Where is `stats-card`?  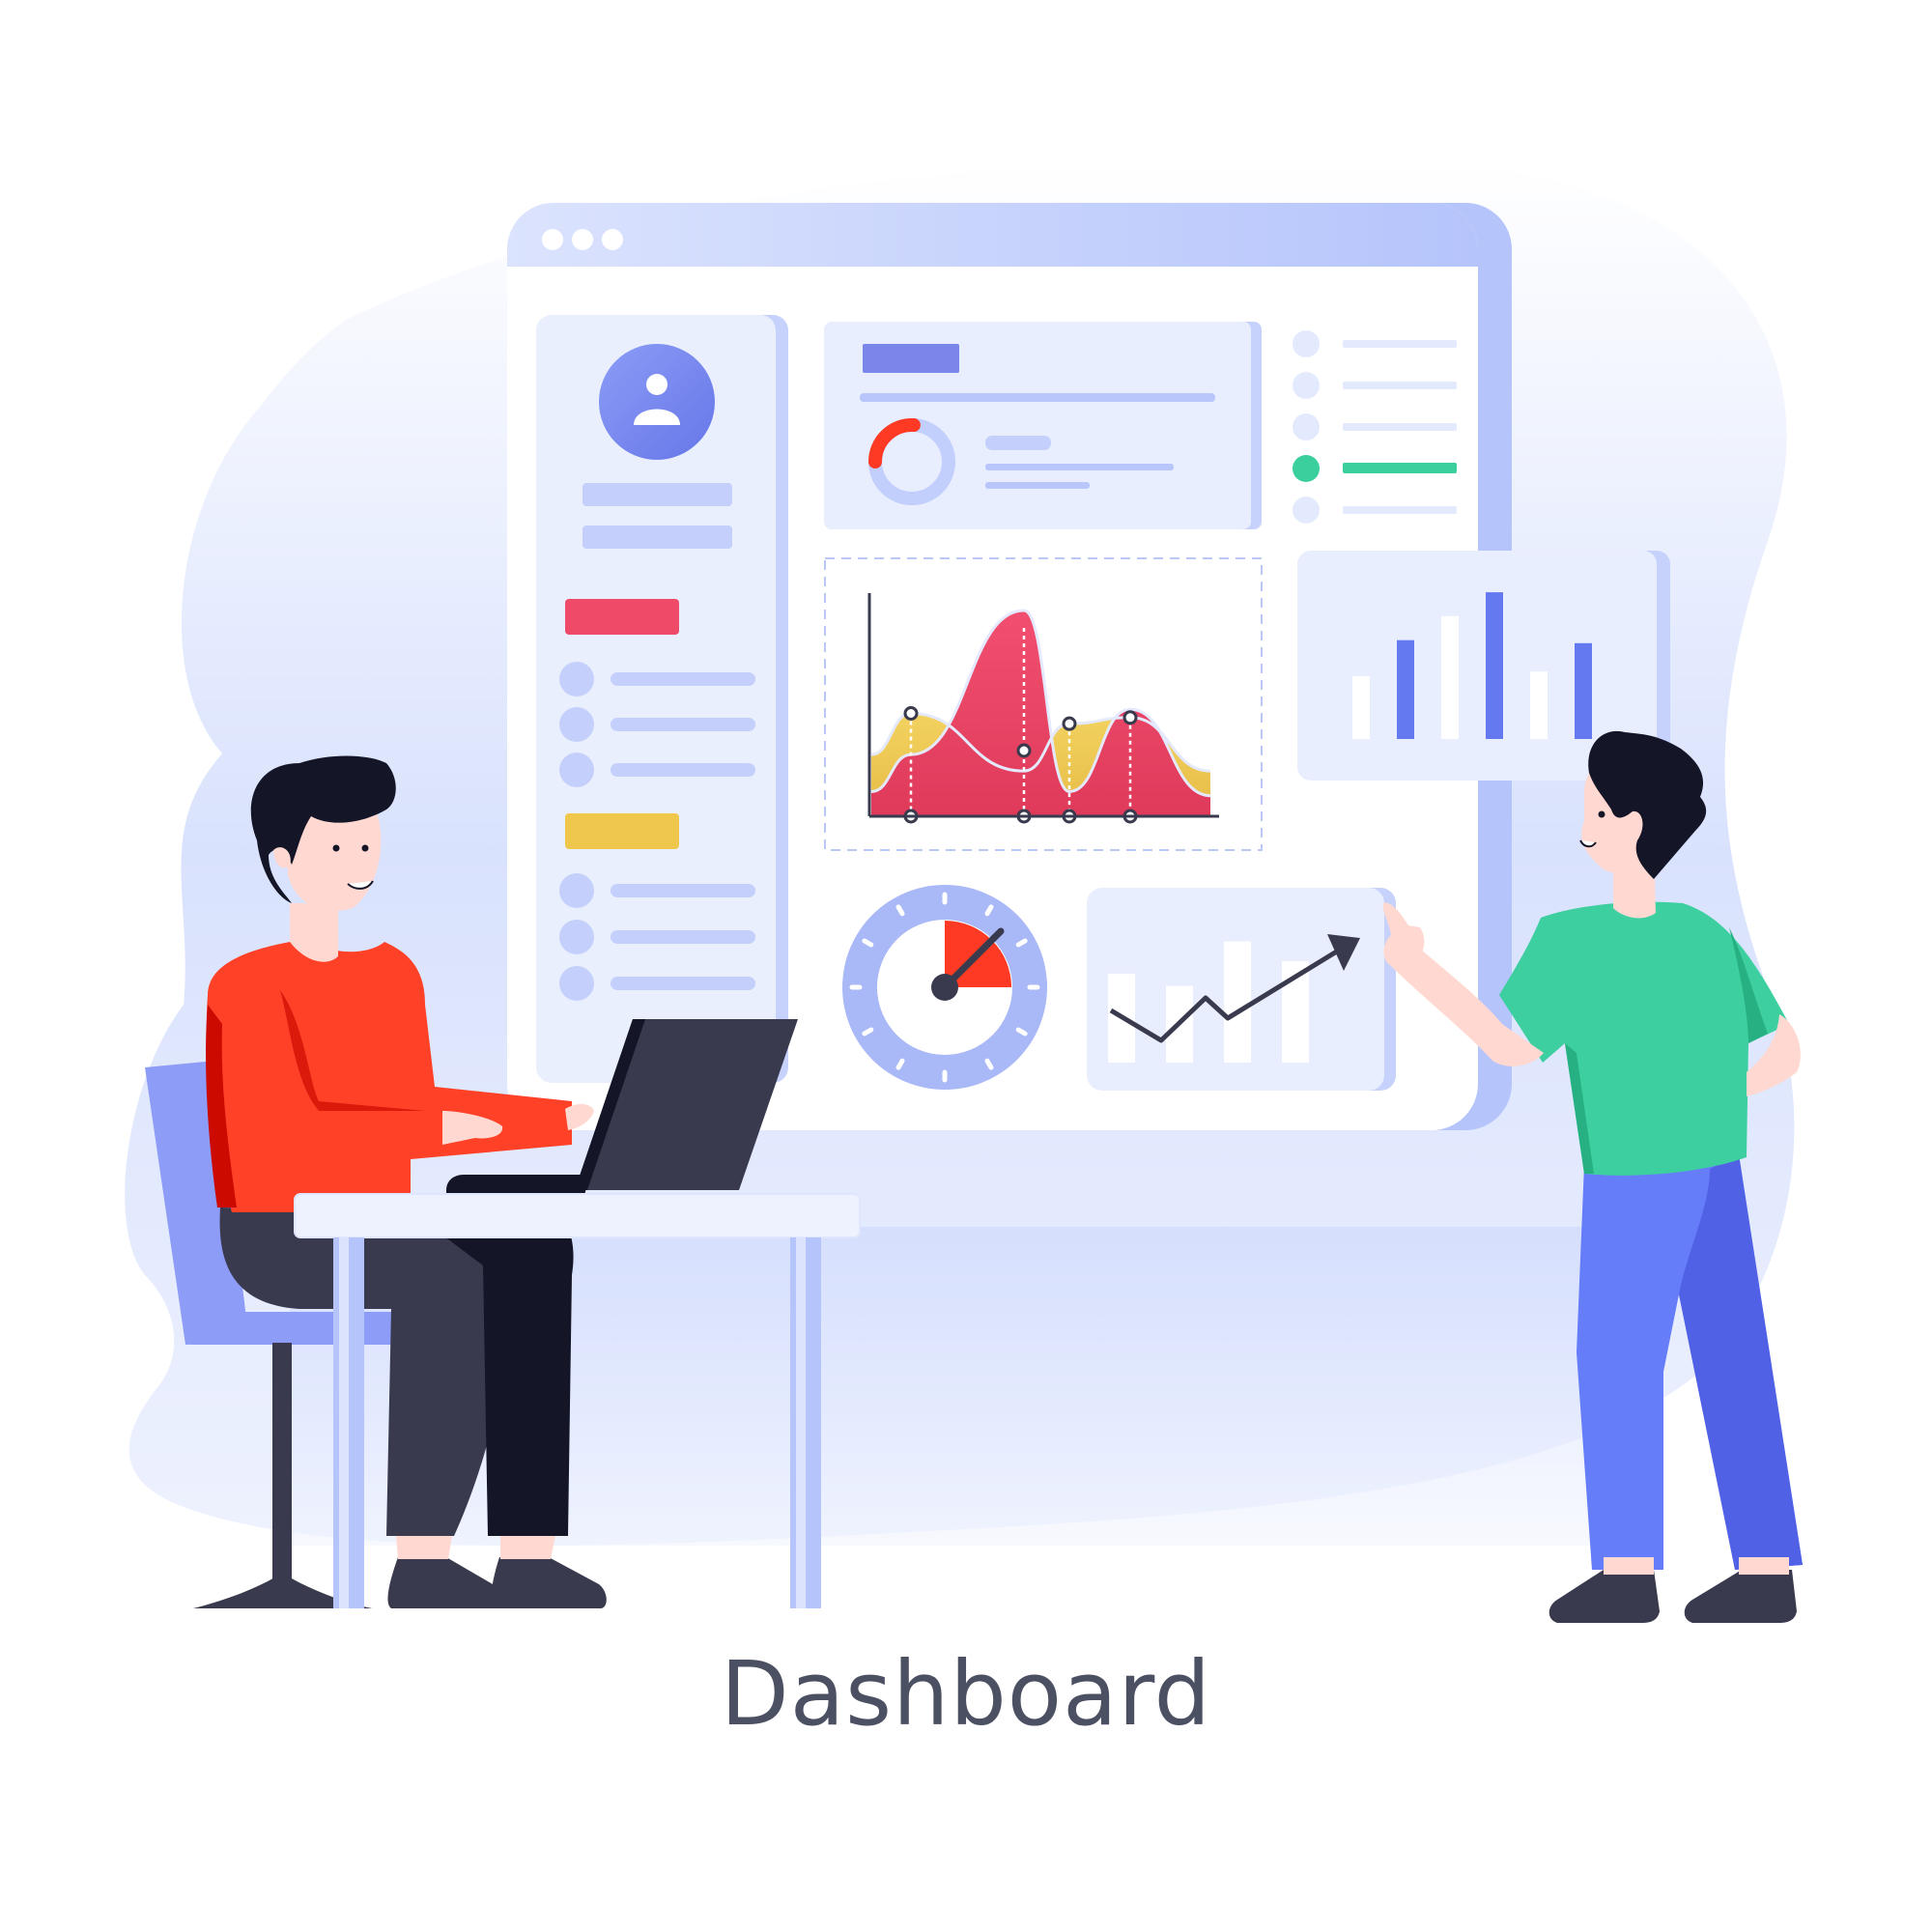 stats-card is located at coordinates (1043, 425).